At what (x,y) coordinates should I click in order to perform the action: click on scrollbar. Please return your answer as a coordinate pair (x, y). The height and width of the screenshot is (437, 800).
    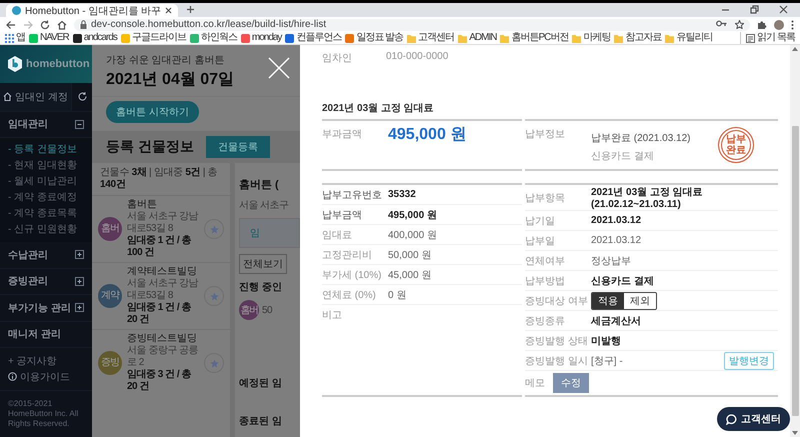
    Looking at the image, I should click on (795, 241).